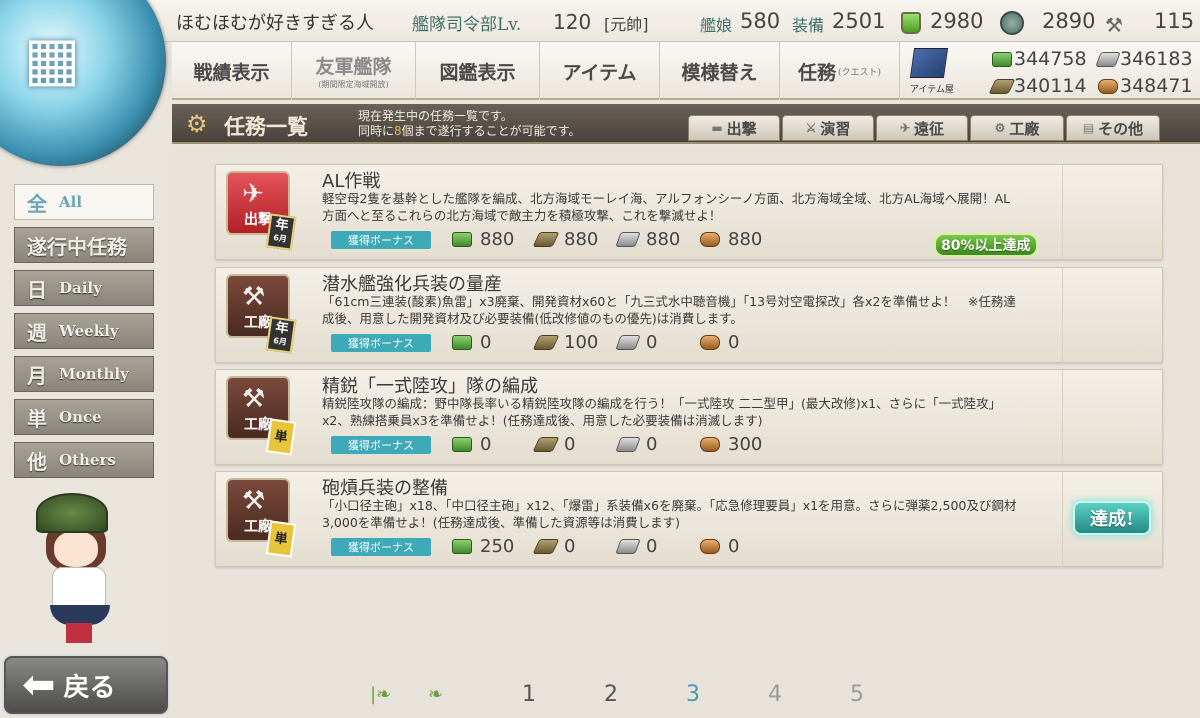  What do you see at coordinates (720, 71) in the screenshot?
I see `nav-furniture: 模様替え` at bounding box center [720, 71].